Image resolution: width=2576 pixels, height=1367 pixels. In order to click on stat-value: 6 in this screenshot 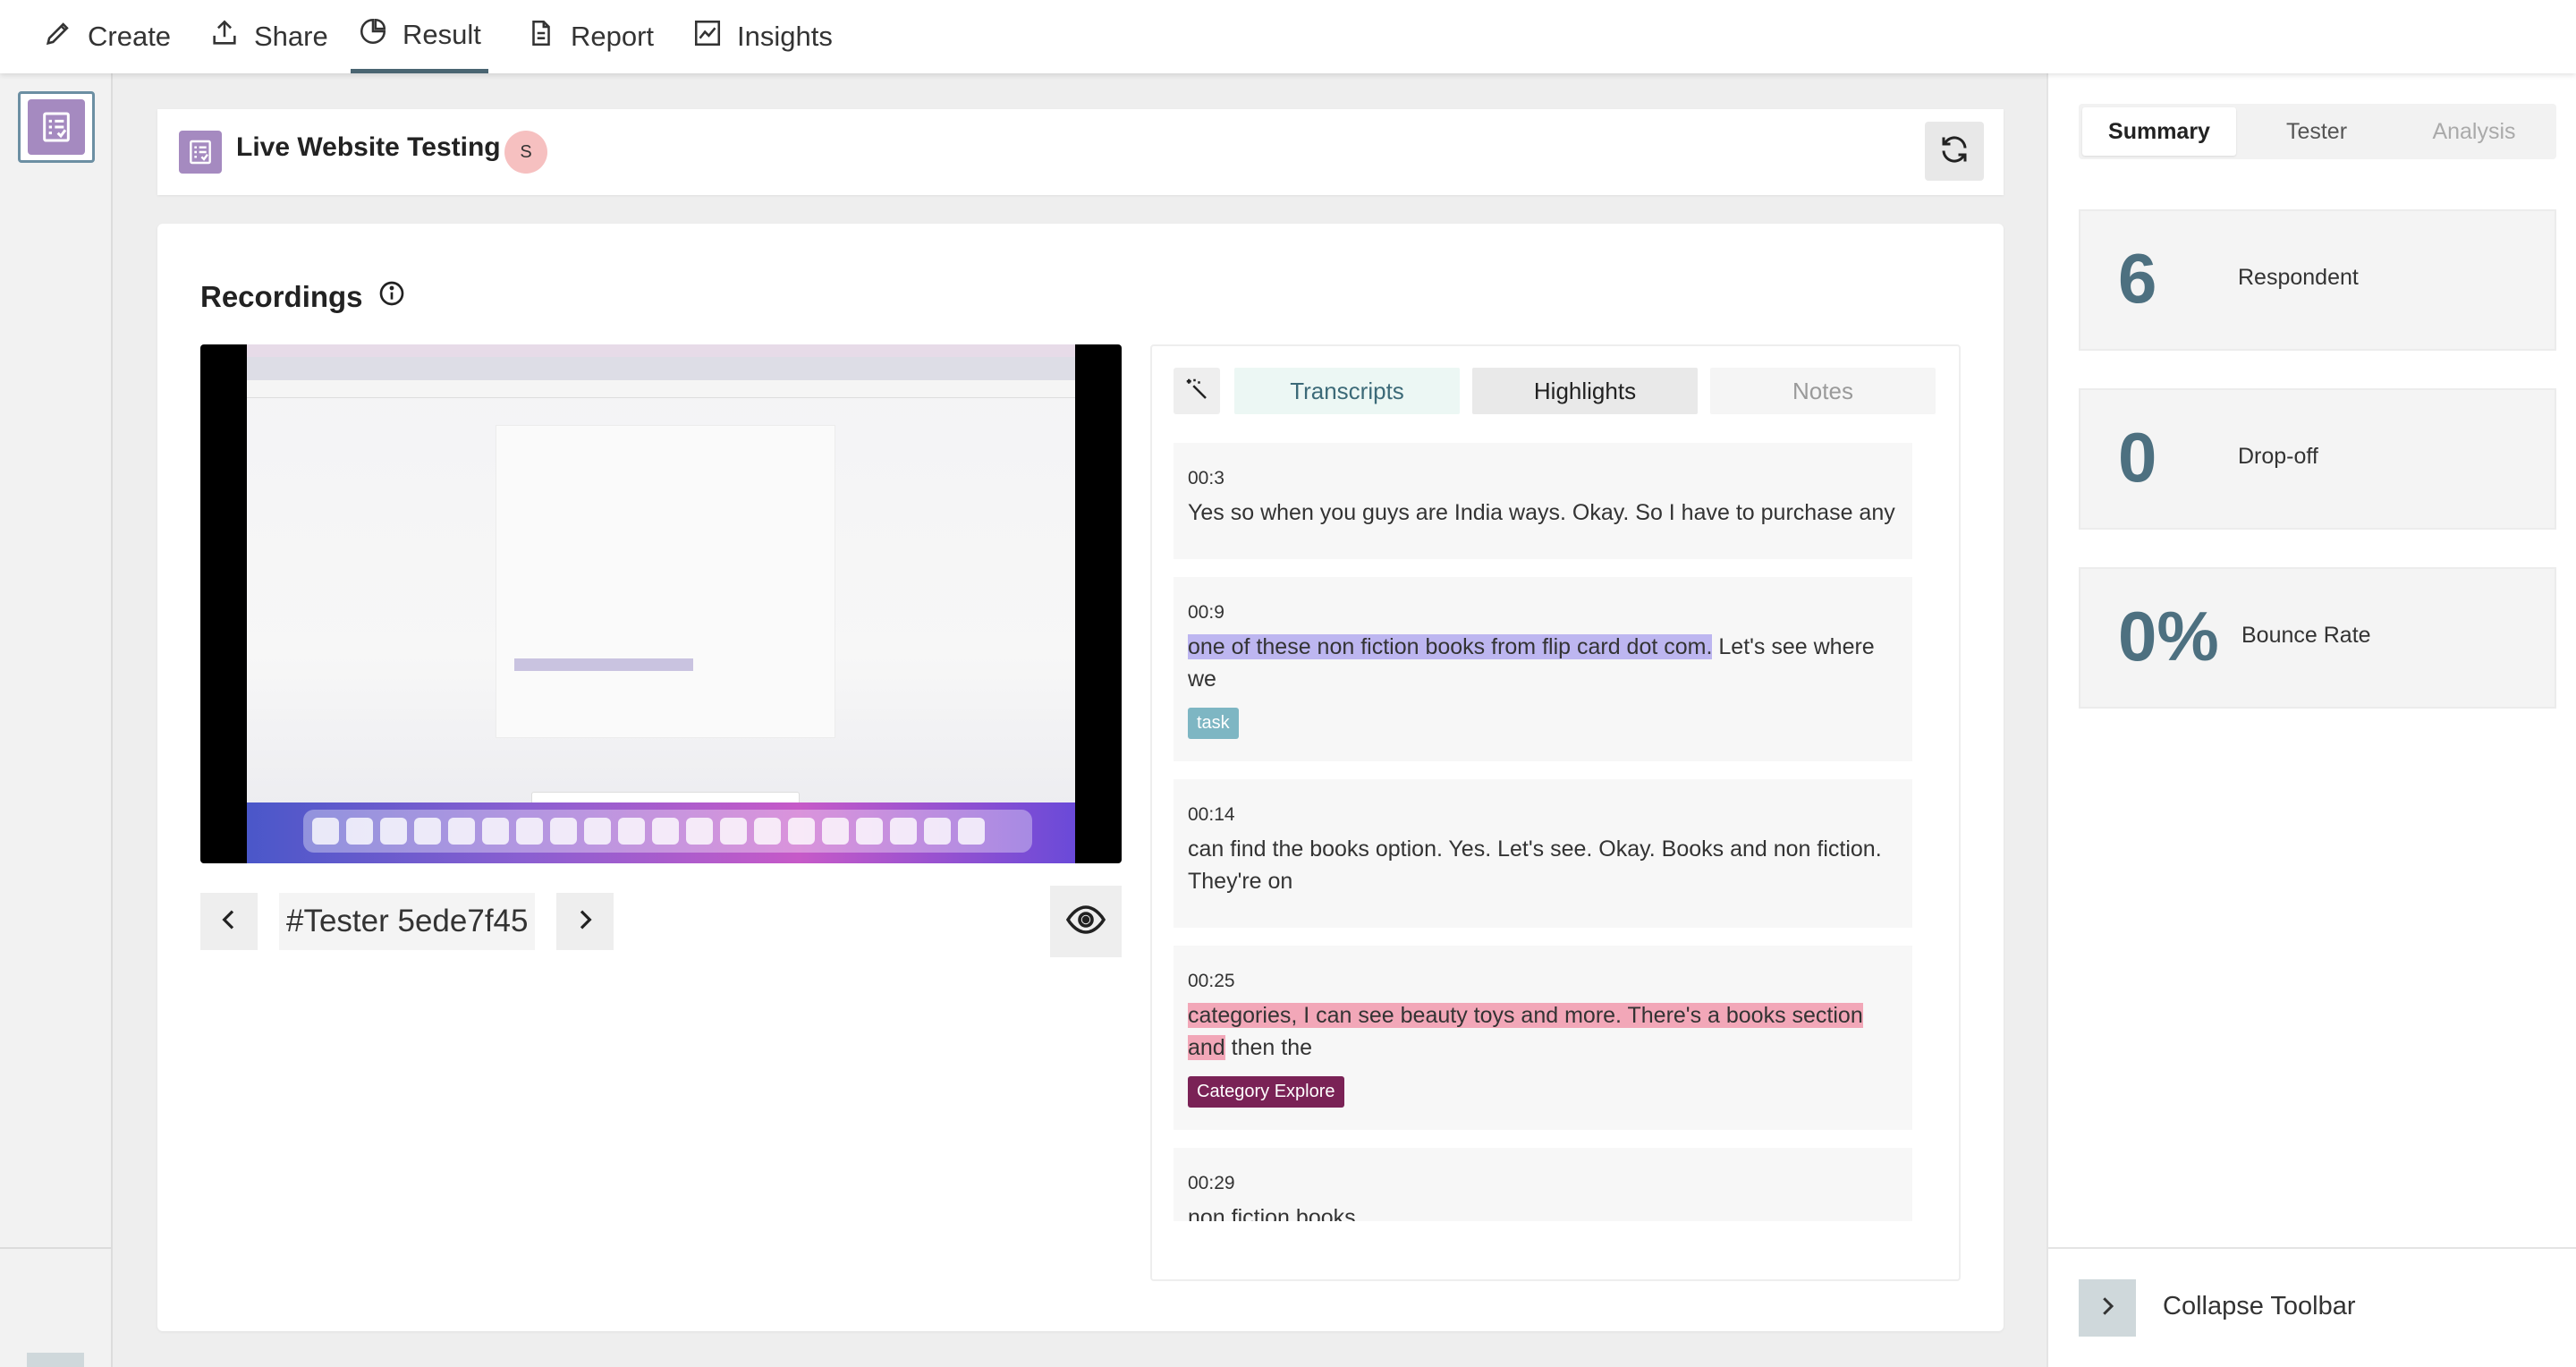, I will do `click(2137, 278)`.